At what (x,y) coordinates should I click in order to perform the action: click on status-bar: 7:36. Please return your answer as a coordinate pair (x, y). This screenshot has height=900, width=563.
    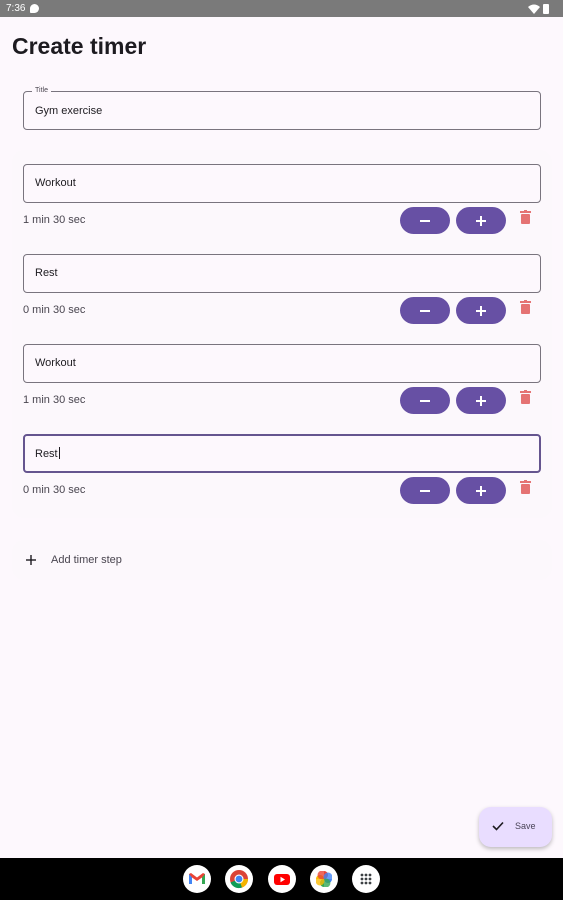
    Looking at the image, I should click on (281, 8).